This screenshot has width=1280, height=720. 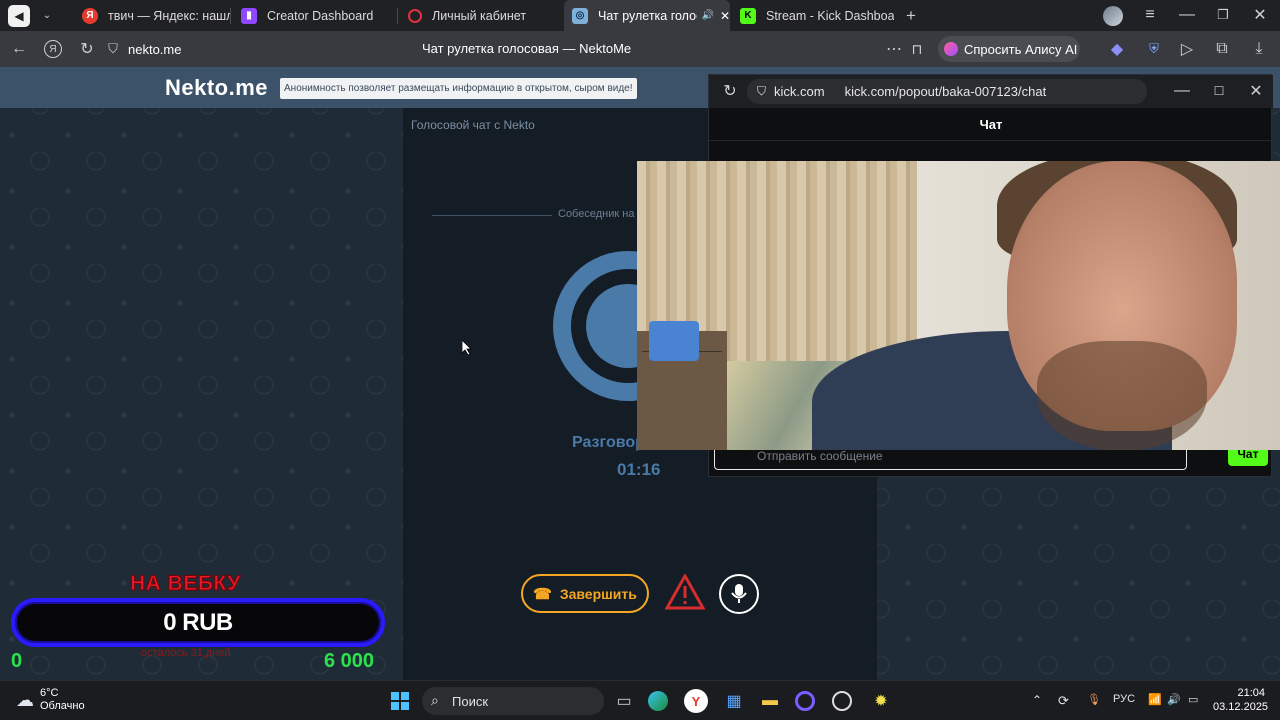 What do you see at coordinates (415, 15) in the screenshot?
I see `opera-icon` at bounding box center [415, 15].